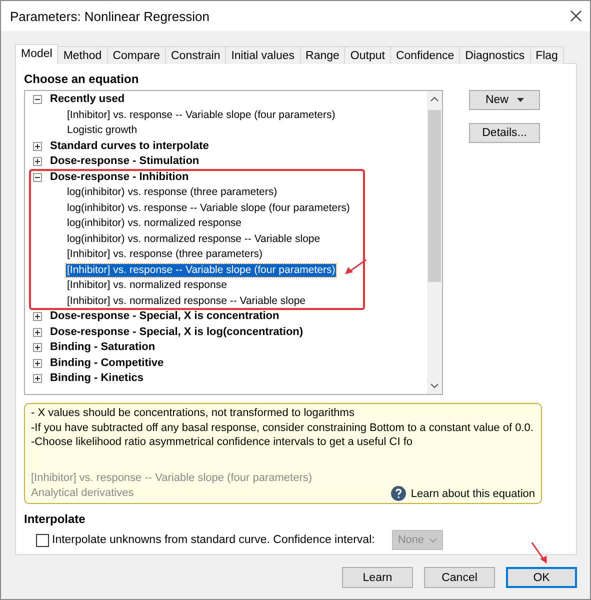 The width and height of the screenshot is (591, 600). I want to click on tab: Output, so click(367, 55).